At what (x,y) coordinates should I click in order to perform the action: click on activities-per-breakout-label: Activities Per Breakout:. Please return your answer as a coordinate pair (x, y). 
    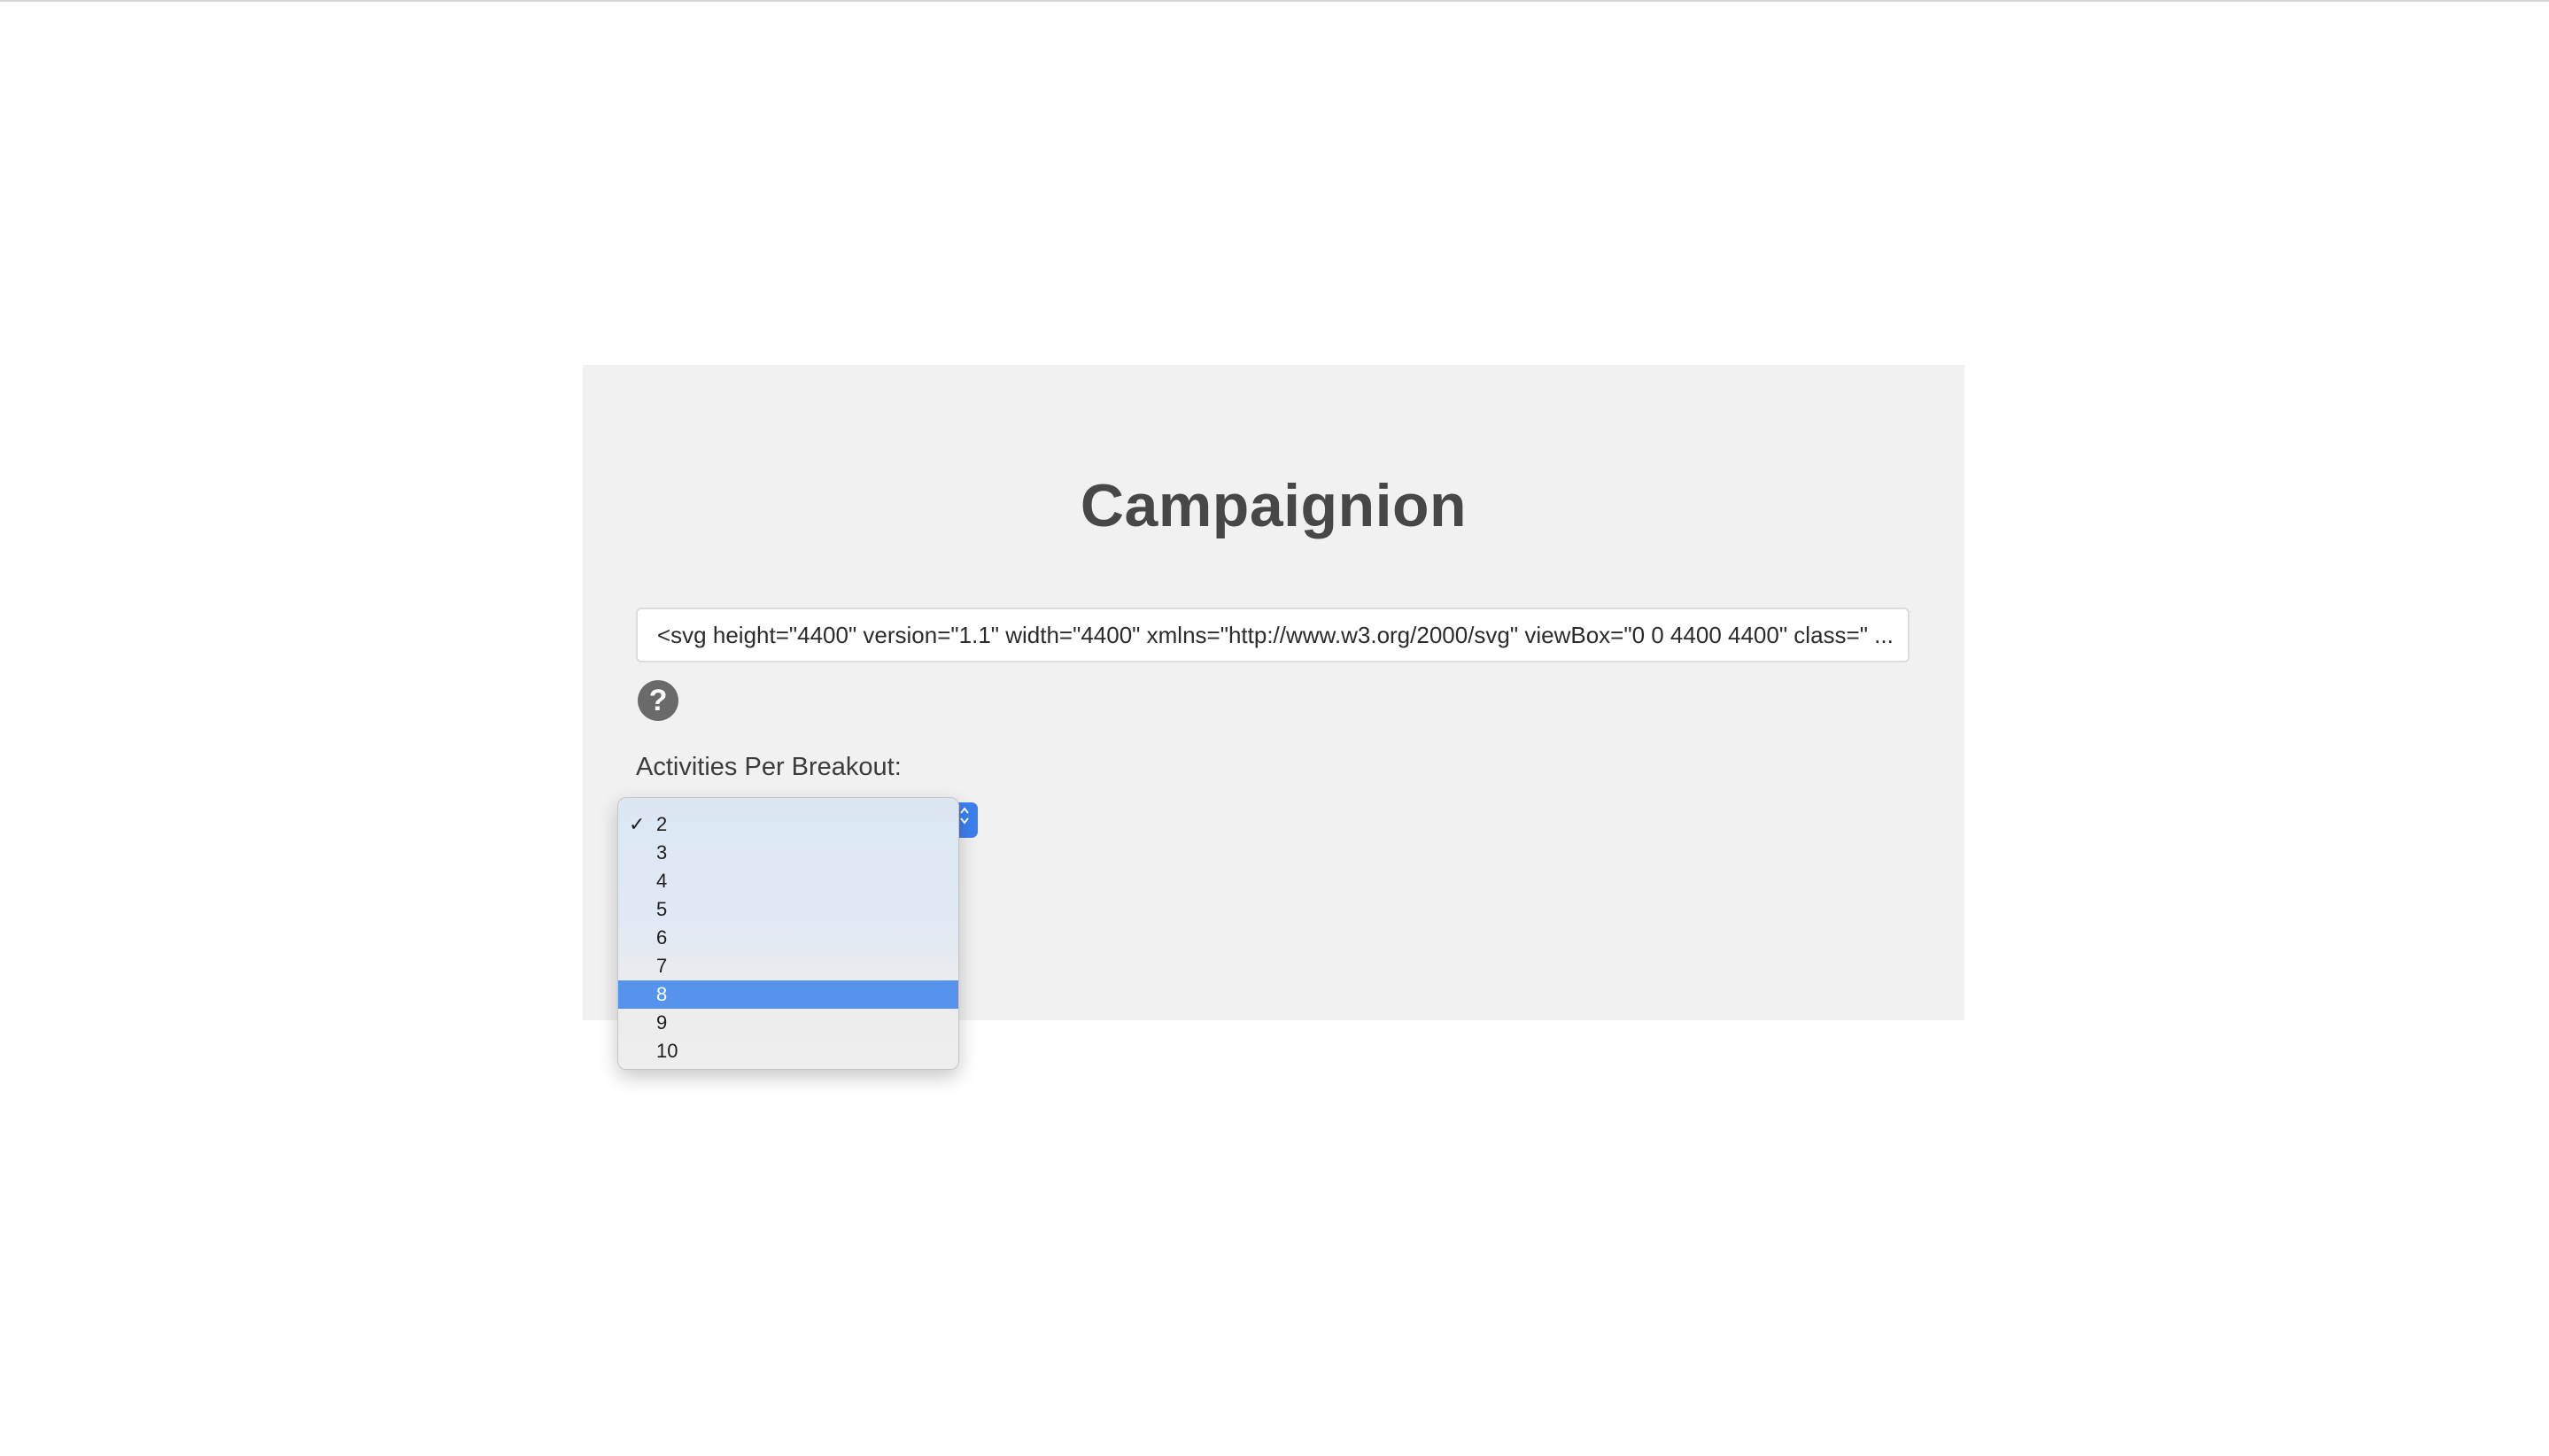
    Looking at the image, I should click on (769, 767).